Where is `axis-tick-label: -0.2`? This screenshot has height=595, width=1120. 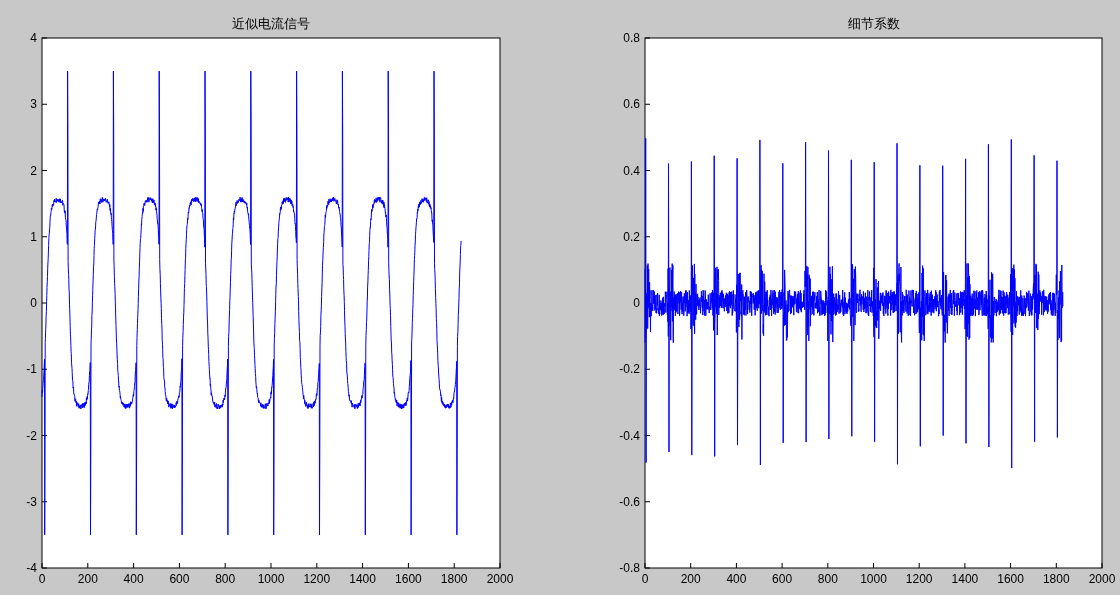
axis-tick-label: -0.2 is located at coordinates (629, 369).